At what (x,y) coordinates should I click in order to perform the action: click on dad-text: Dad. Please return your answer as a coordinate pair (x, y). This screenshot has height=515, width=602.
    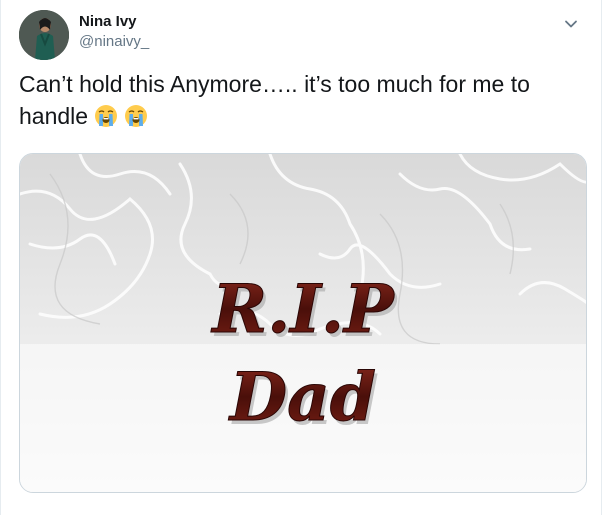
    Looking at the image, I should click on (302, 397).